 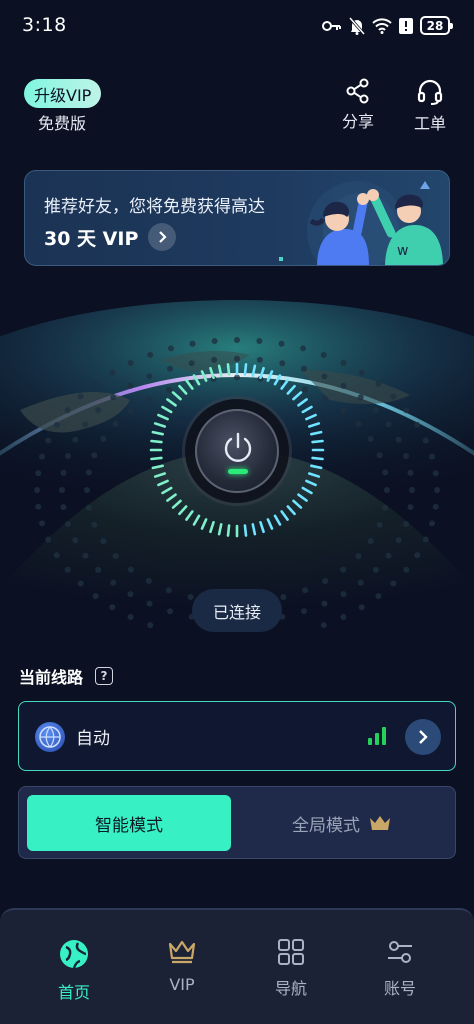 What do you see at coordinates (104, 676) in the screenshot?
I see `help-icon: ?` at bounding box center [104, 676].